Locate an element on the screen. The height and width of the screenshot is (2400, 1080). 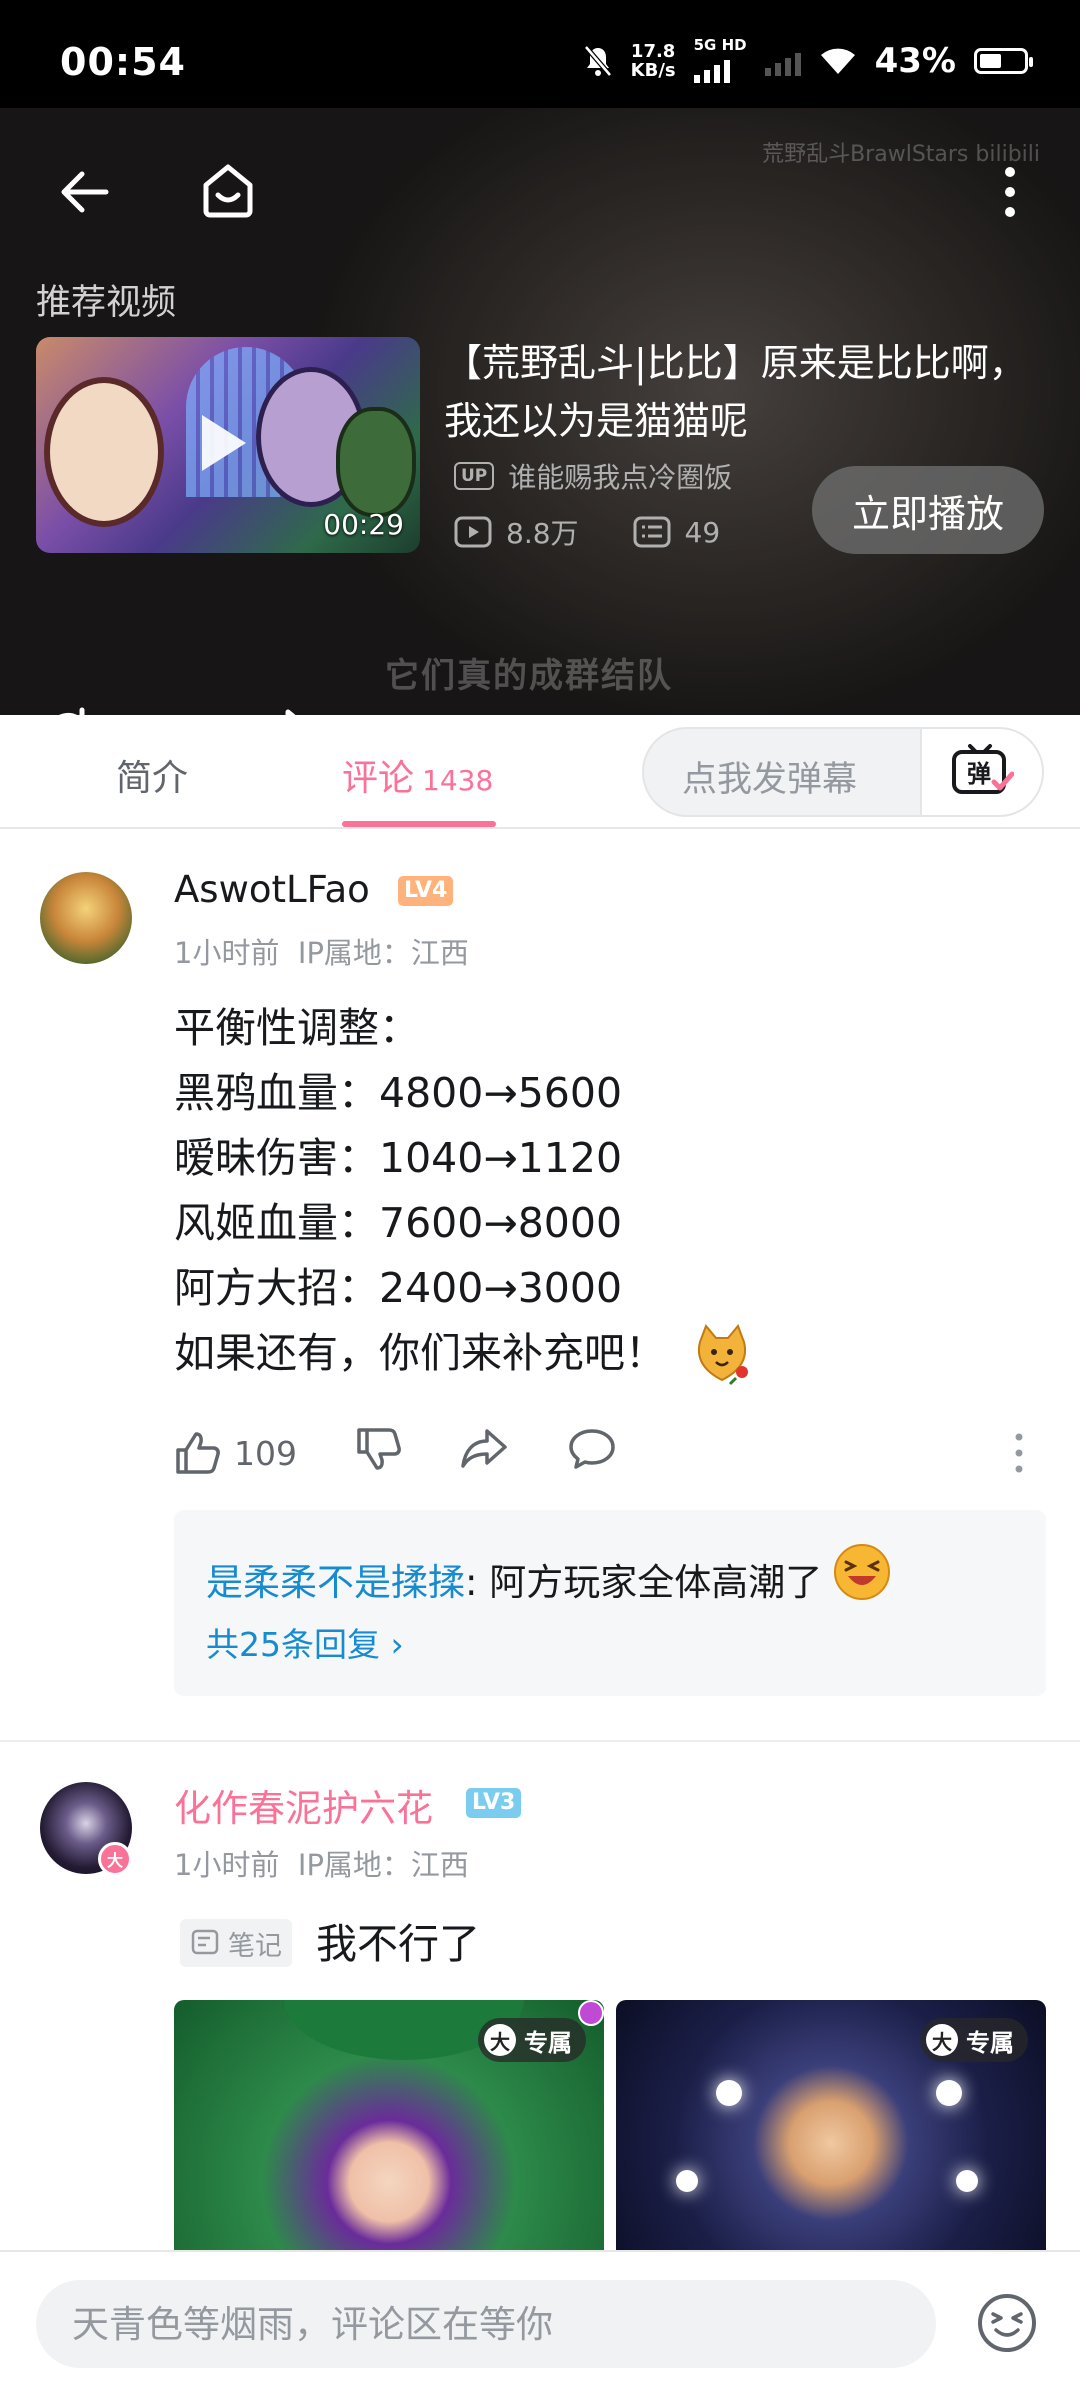
recommended-label: 推荐视频 is located at coordinates (106, 303).